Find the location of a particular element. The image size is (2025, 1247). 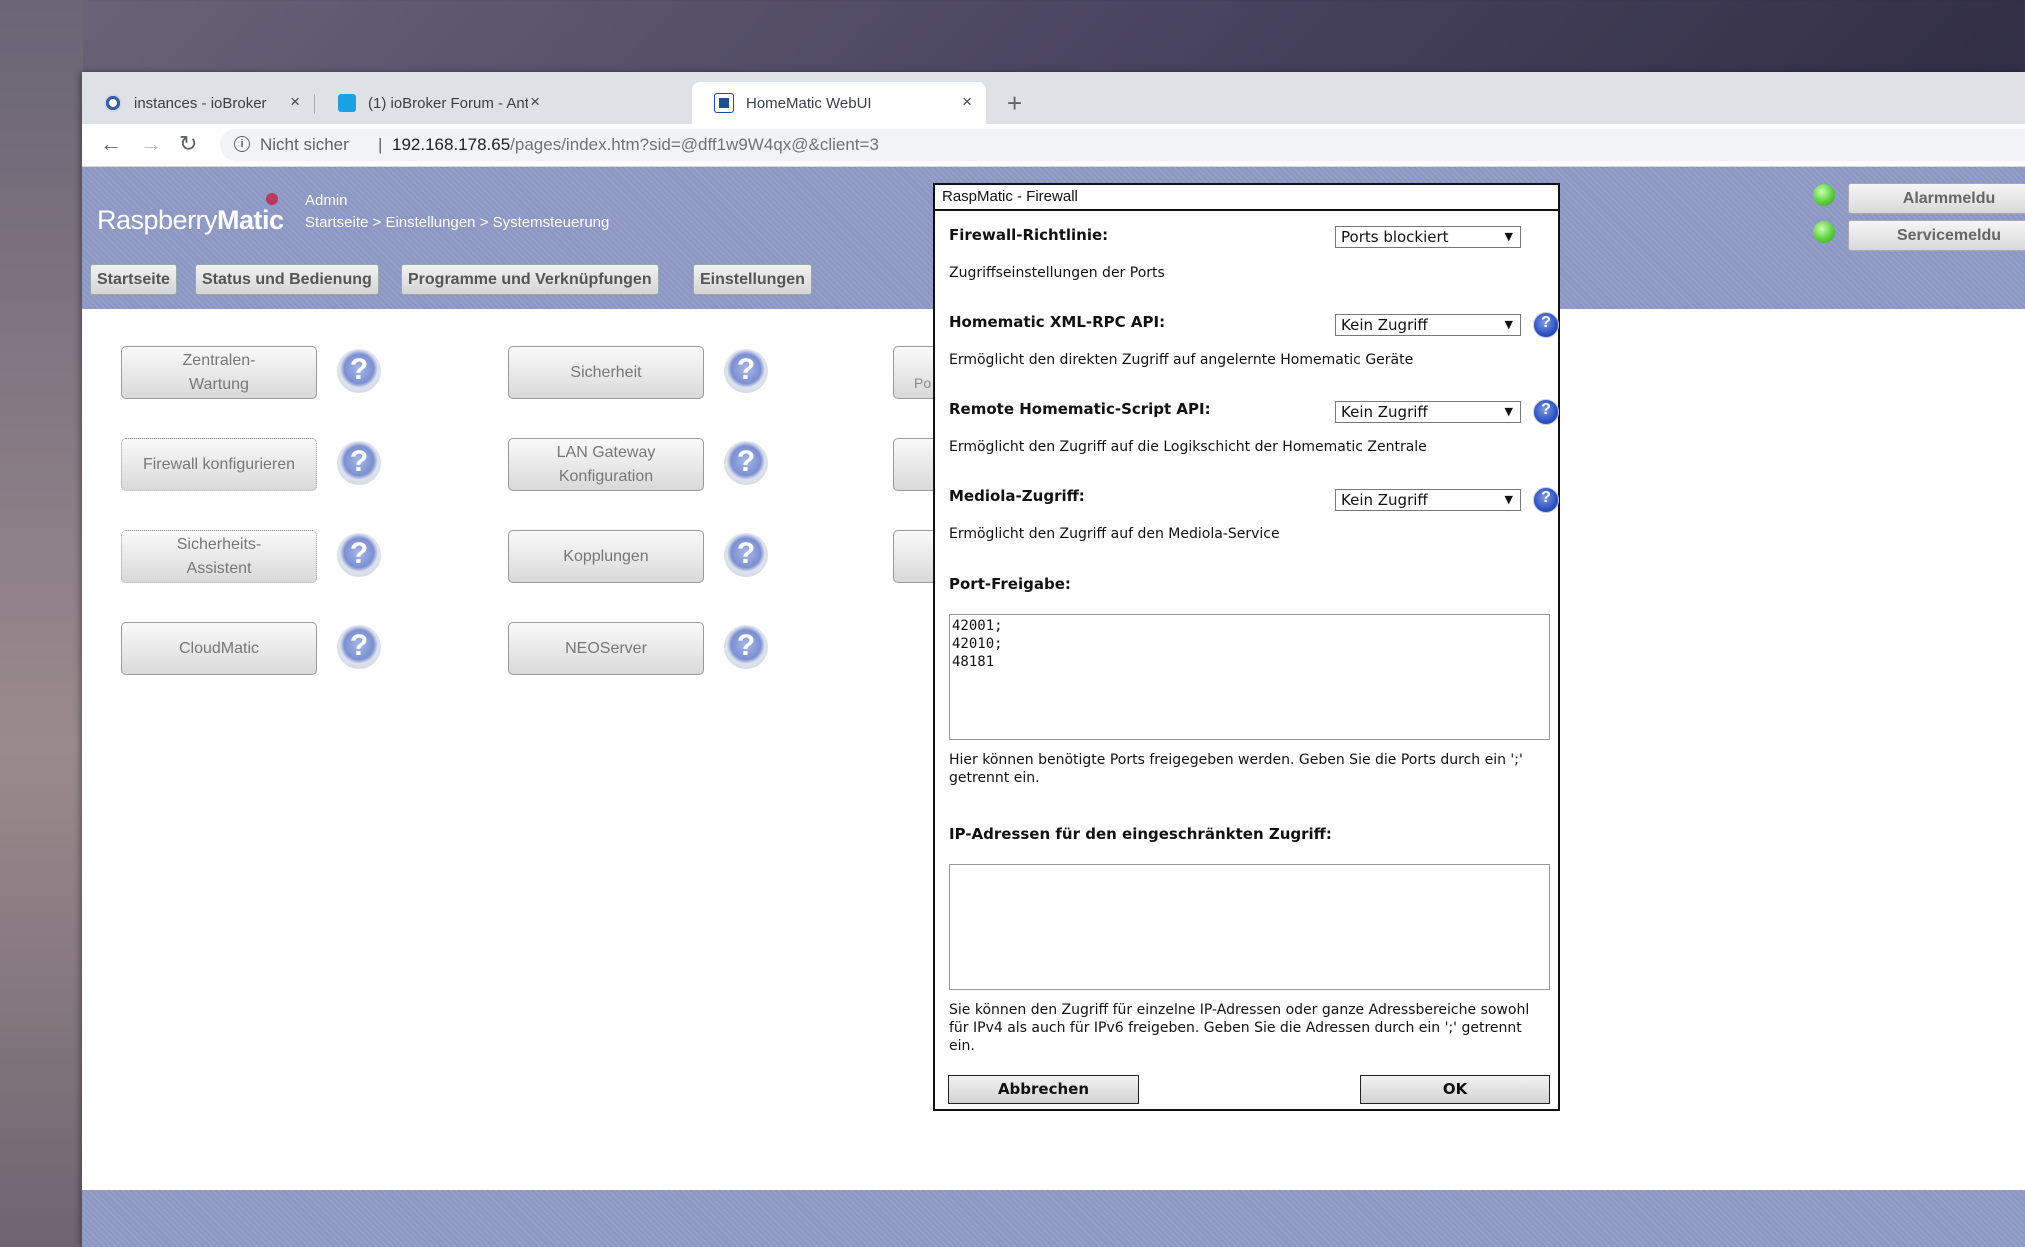

back-button: ← is located at coordinates (111, 144).